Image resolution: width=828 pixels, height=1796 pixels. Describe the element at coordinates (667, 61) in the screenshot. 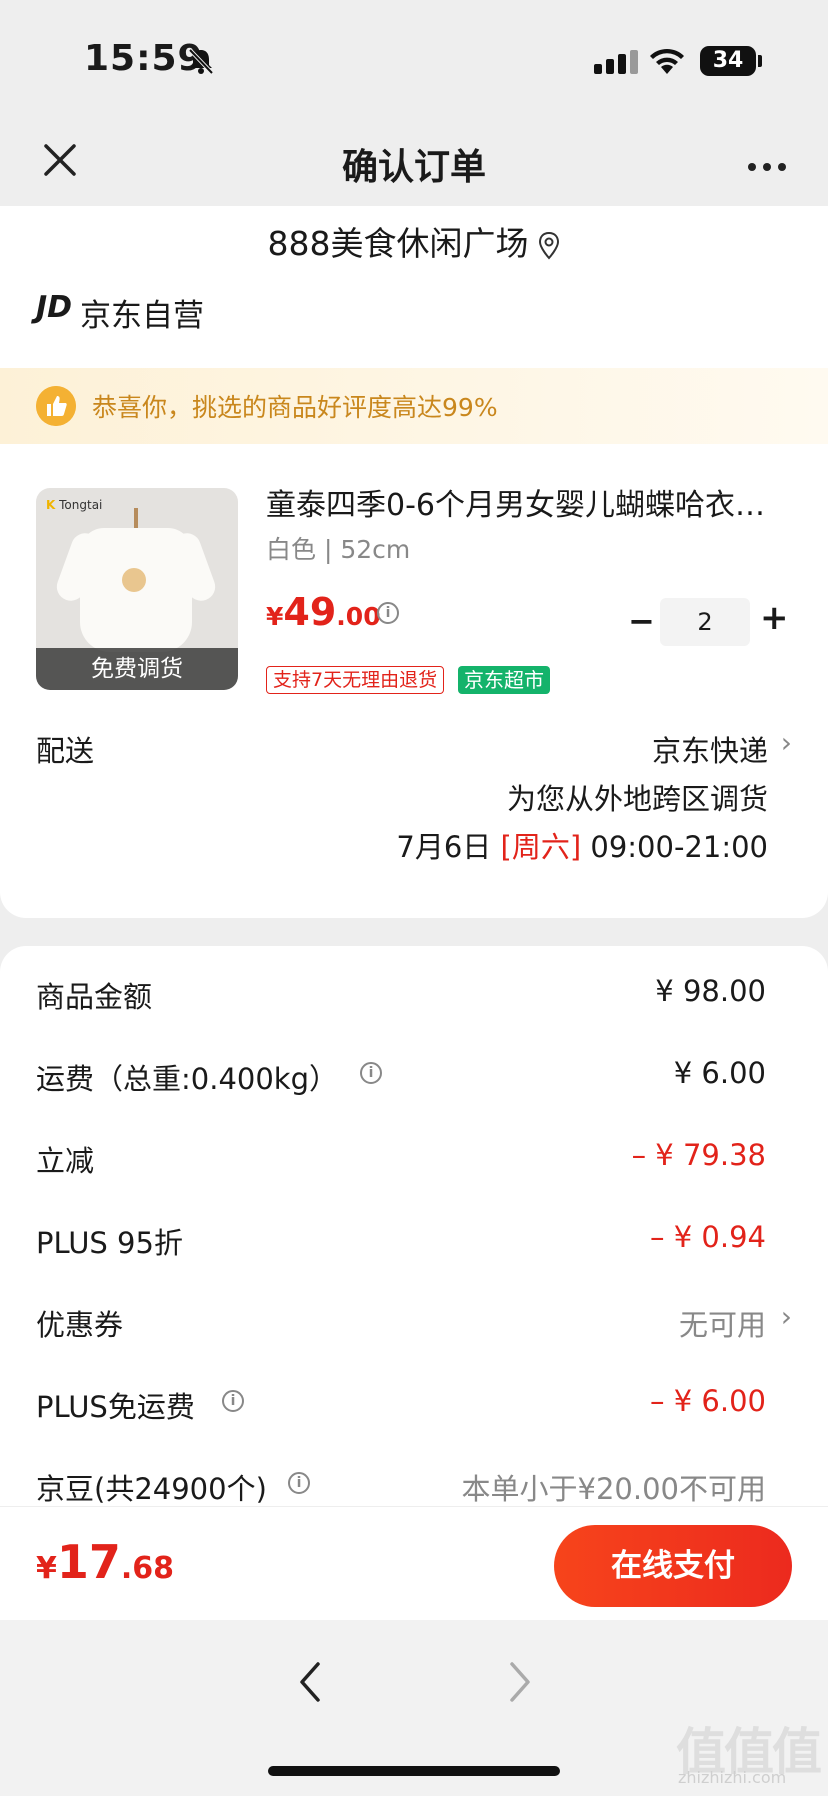

I see `wifi-icon` at that location.